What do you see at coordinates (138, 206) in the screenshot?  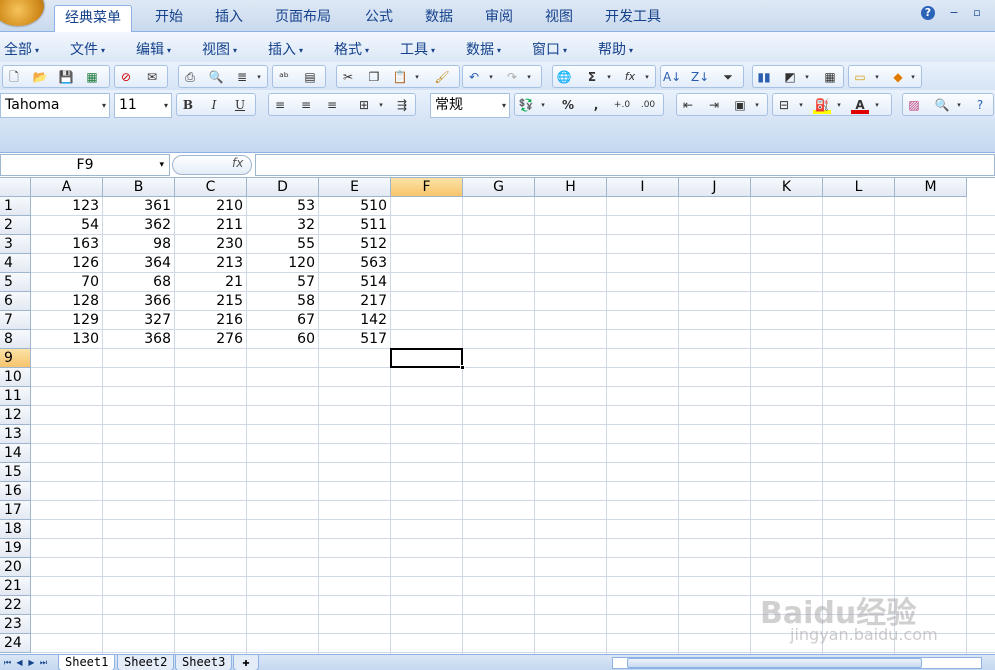 I see `cell-b1: 361` at bounding box center [138, 206].